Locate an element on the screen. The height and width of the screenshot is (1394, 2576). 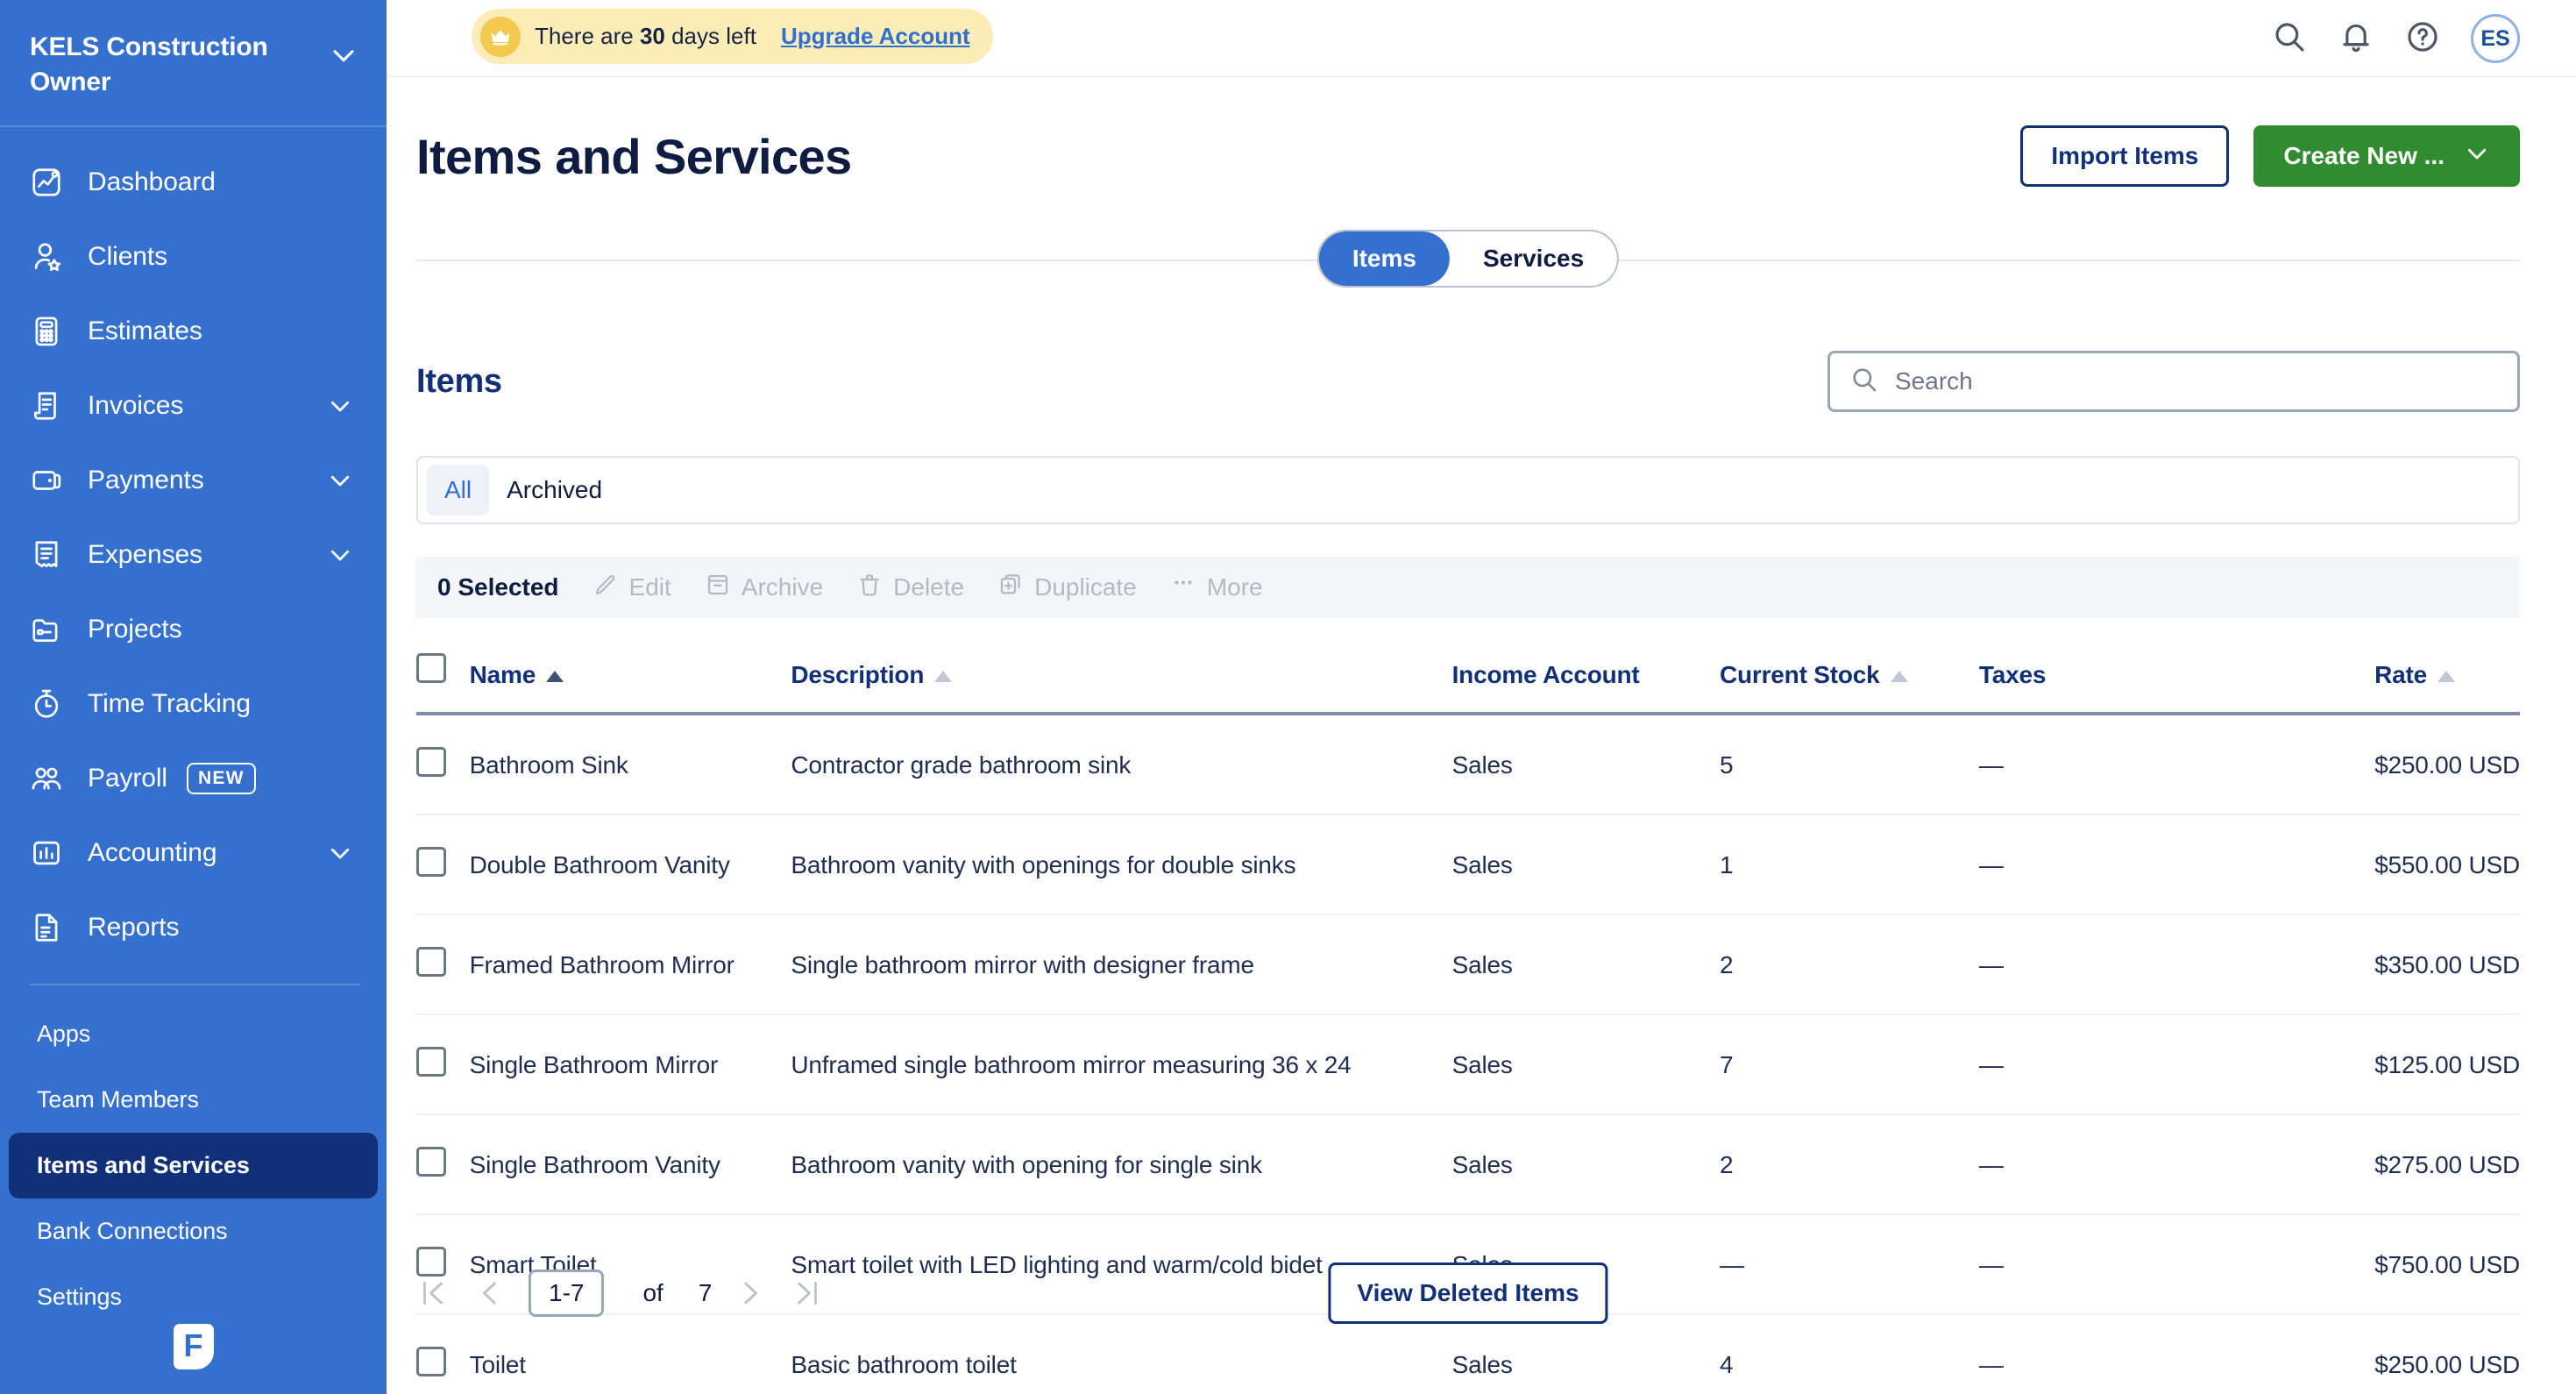
delete-action: Delete is located at coordinates (910, 588).